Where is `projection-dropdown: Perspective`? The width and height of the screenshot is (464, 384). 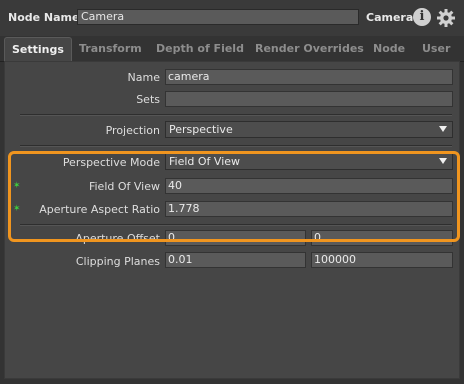 projection-dropdown: Perspective is located at coordinates (309, 129).